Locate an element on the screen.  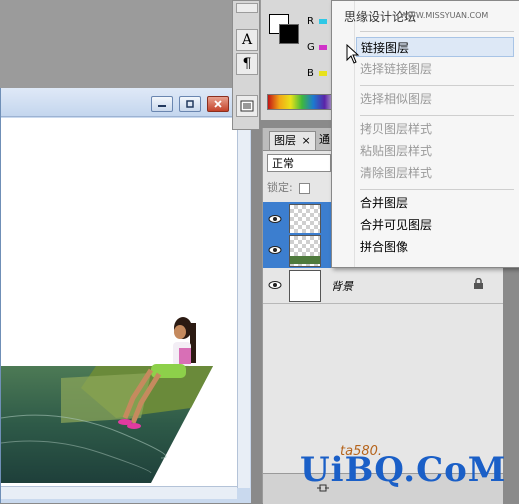
channel-g-label: G is located at coordinates (311, 47).